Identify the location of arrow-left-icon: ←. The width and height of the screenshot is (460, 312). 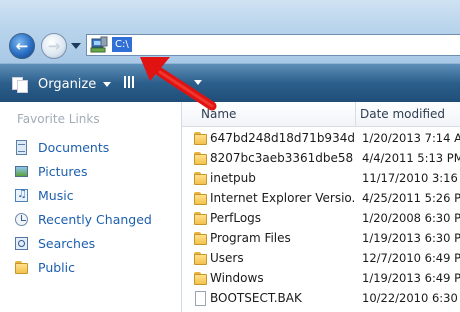
(22, 45).